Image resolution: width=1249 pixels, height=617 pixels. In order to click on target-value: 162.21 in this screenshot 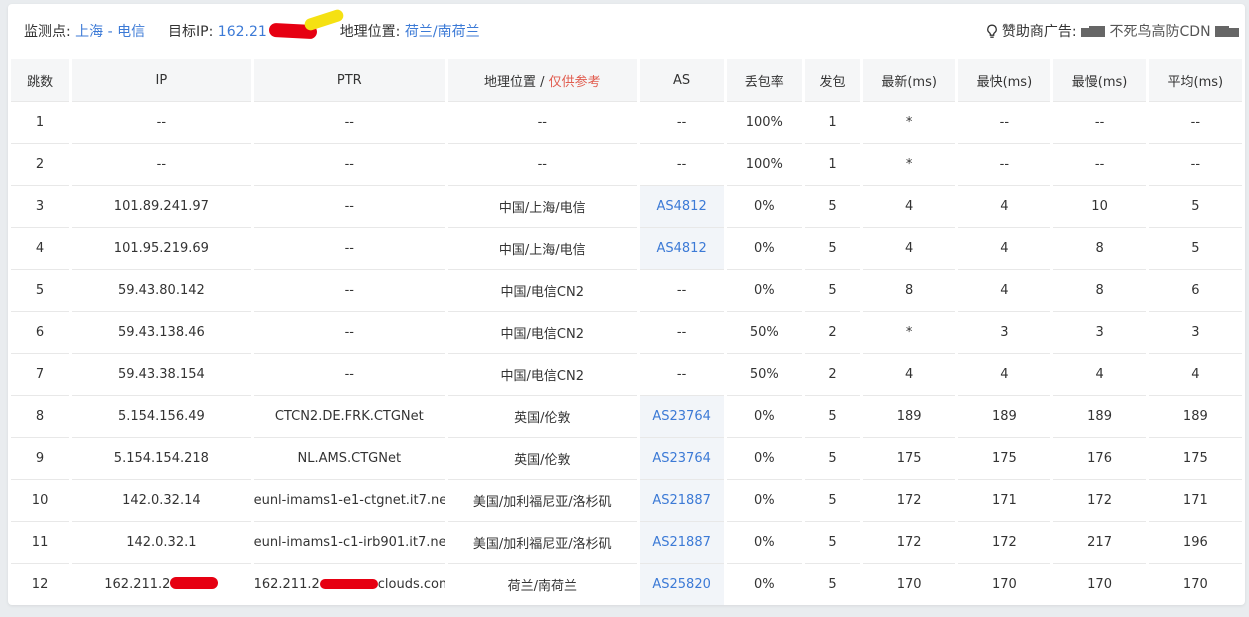, I will do `click(242, 32)`.